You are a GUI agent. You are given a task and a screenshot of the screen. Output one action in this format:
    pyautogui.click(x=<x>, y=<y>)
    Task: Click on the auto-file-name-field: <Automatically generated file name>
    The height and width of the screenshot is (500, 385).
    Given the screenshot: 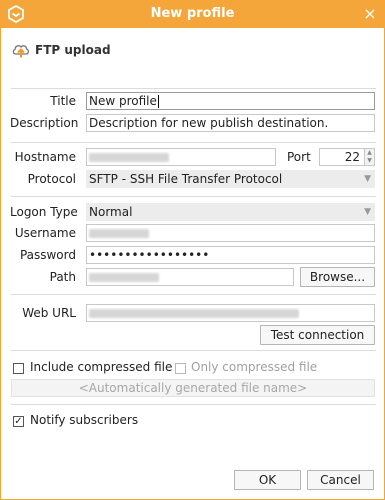 What is the action you would take?
    pyautogui.click(x=193, y=388)
    